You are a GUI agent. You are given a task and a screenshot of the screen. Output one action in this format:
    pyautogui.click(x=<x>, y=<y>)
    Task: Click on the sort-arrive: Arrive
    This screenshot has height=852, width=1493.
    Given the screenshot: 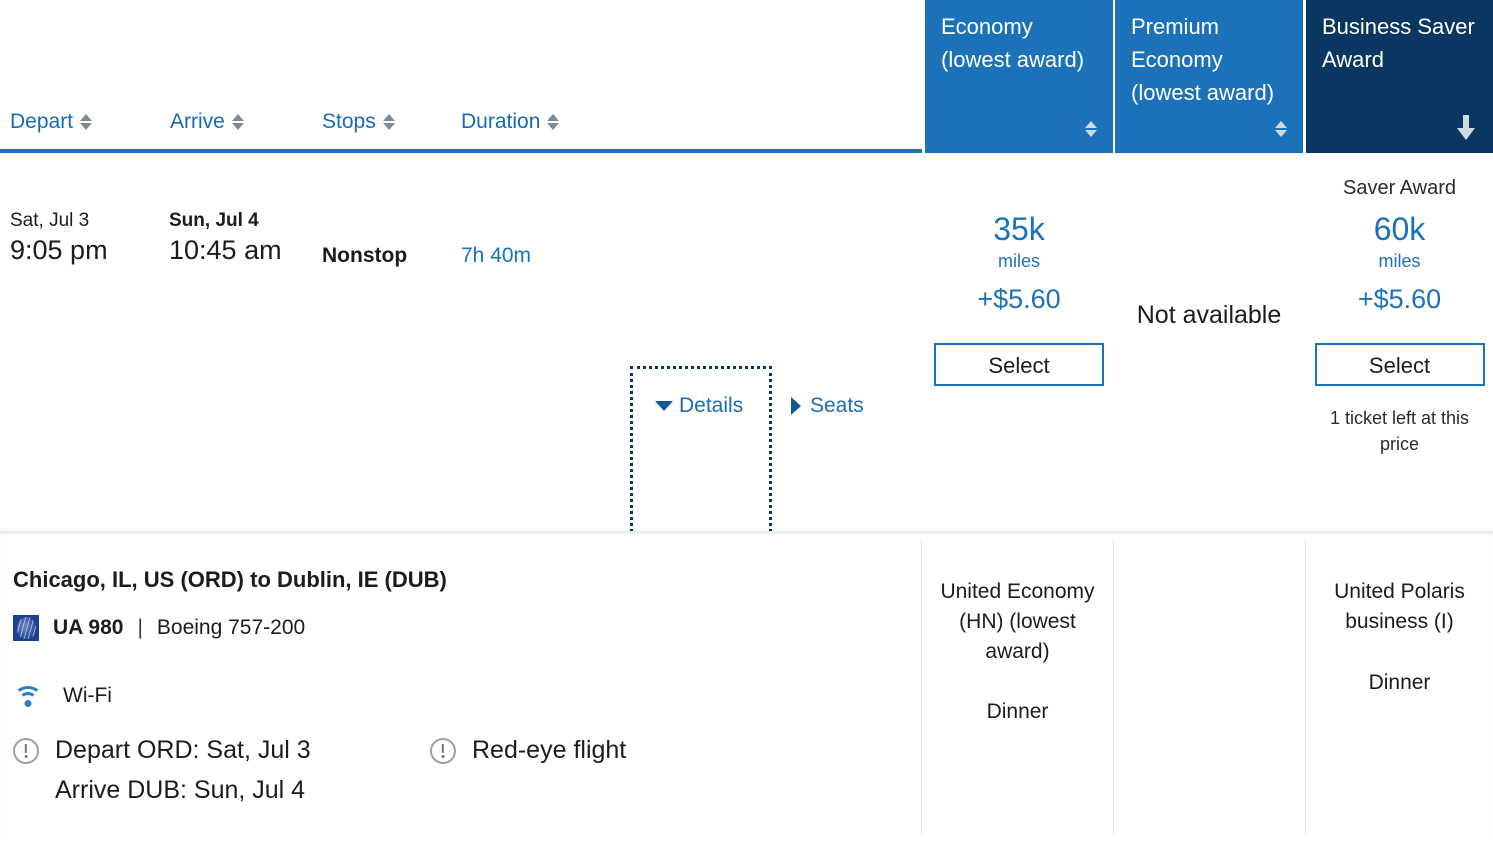 What is the action you would take?
    pyautogui.click(x=207, y=122)
    